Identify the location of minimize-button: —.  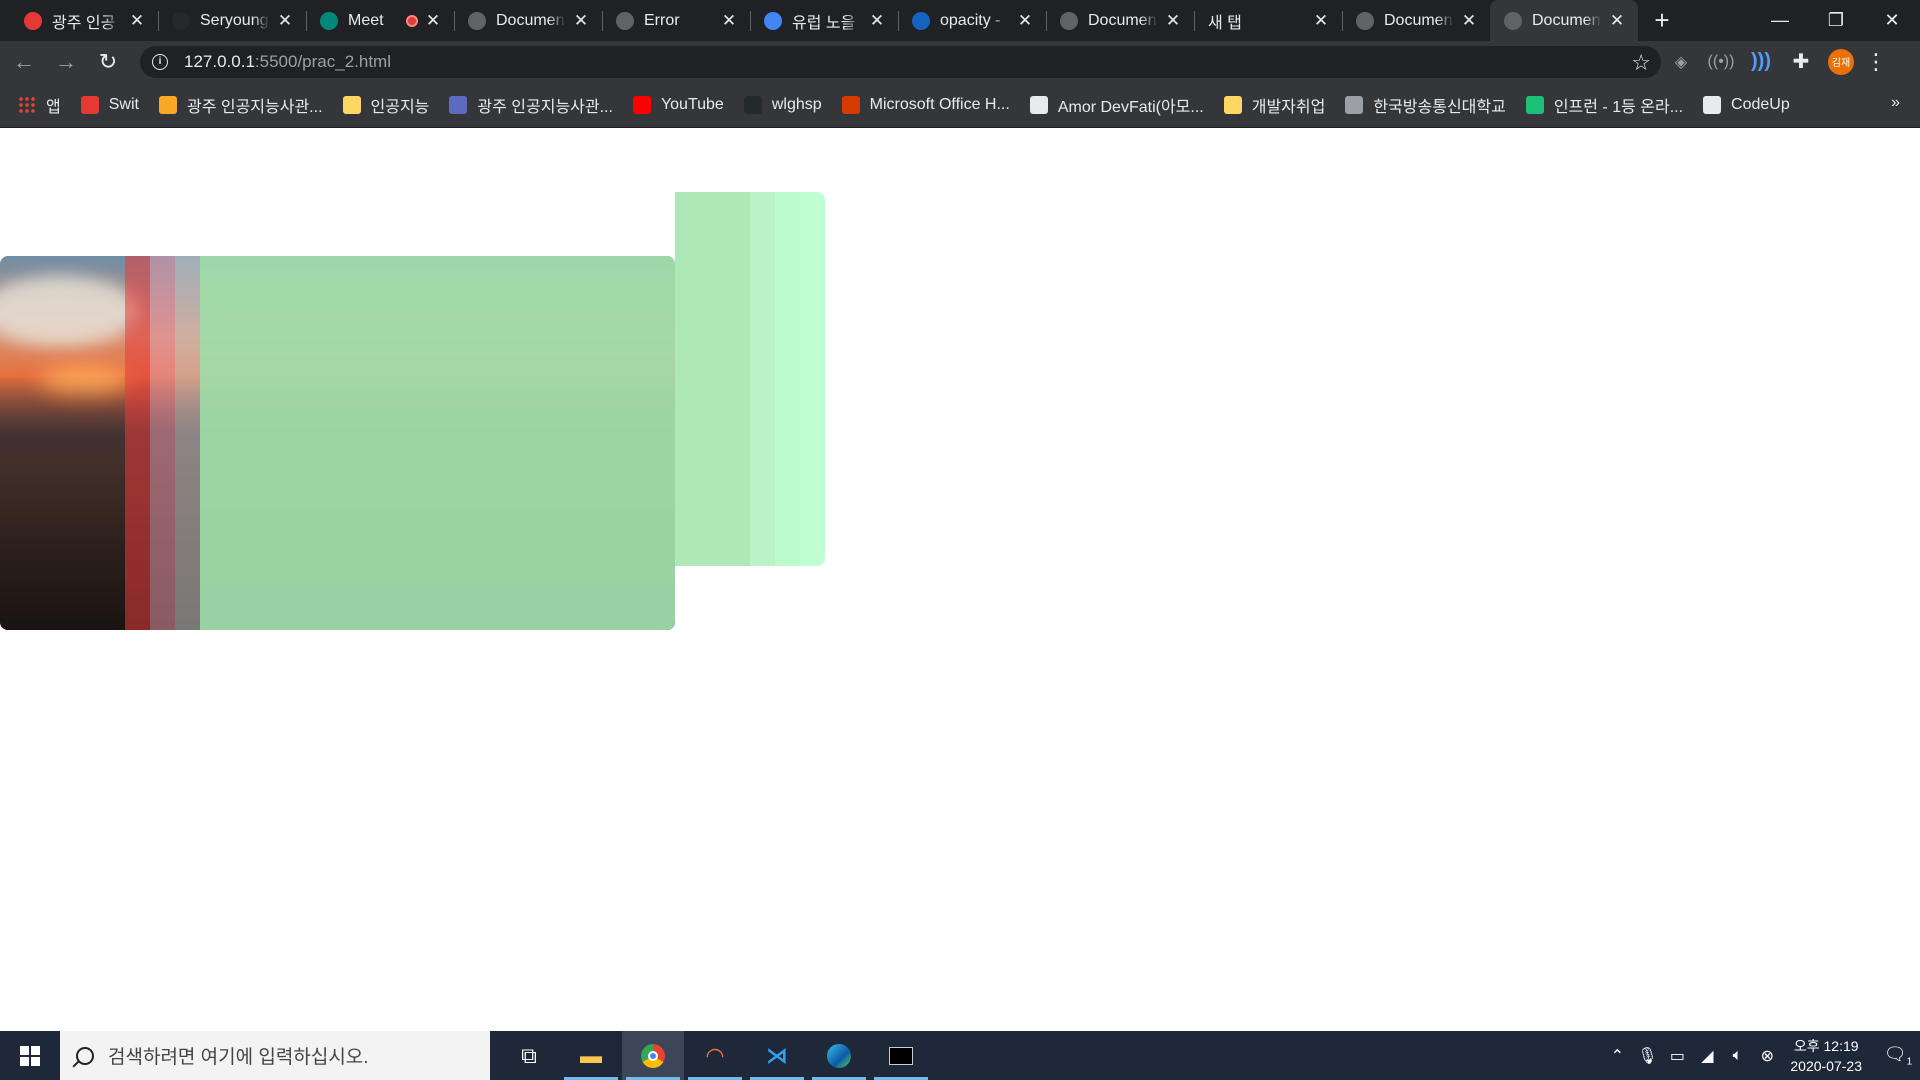
(1780, 20).